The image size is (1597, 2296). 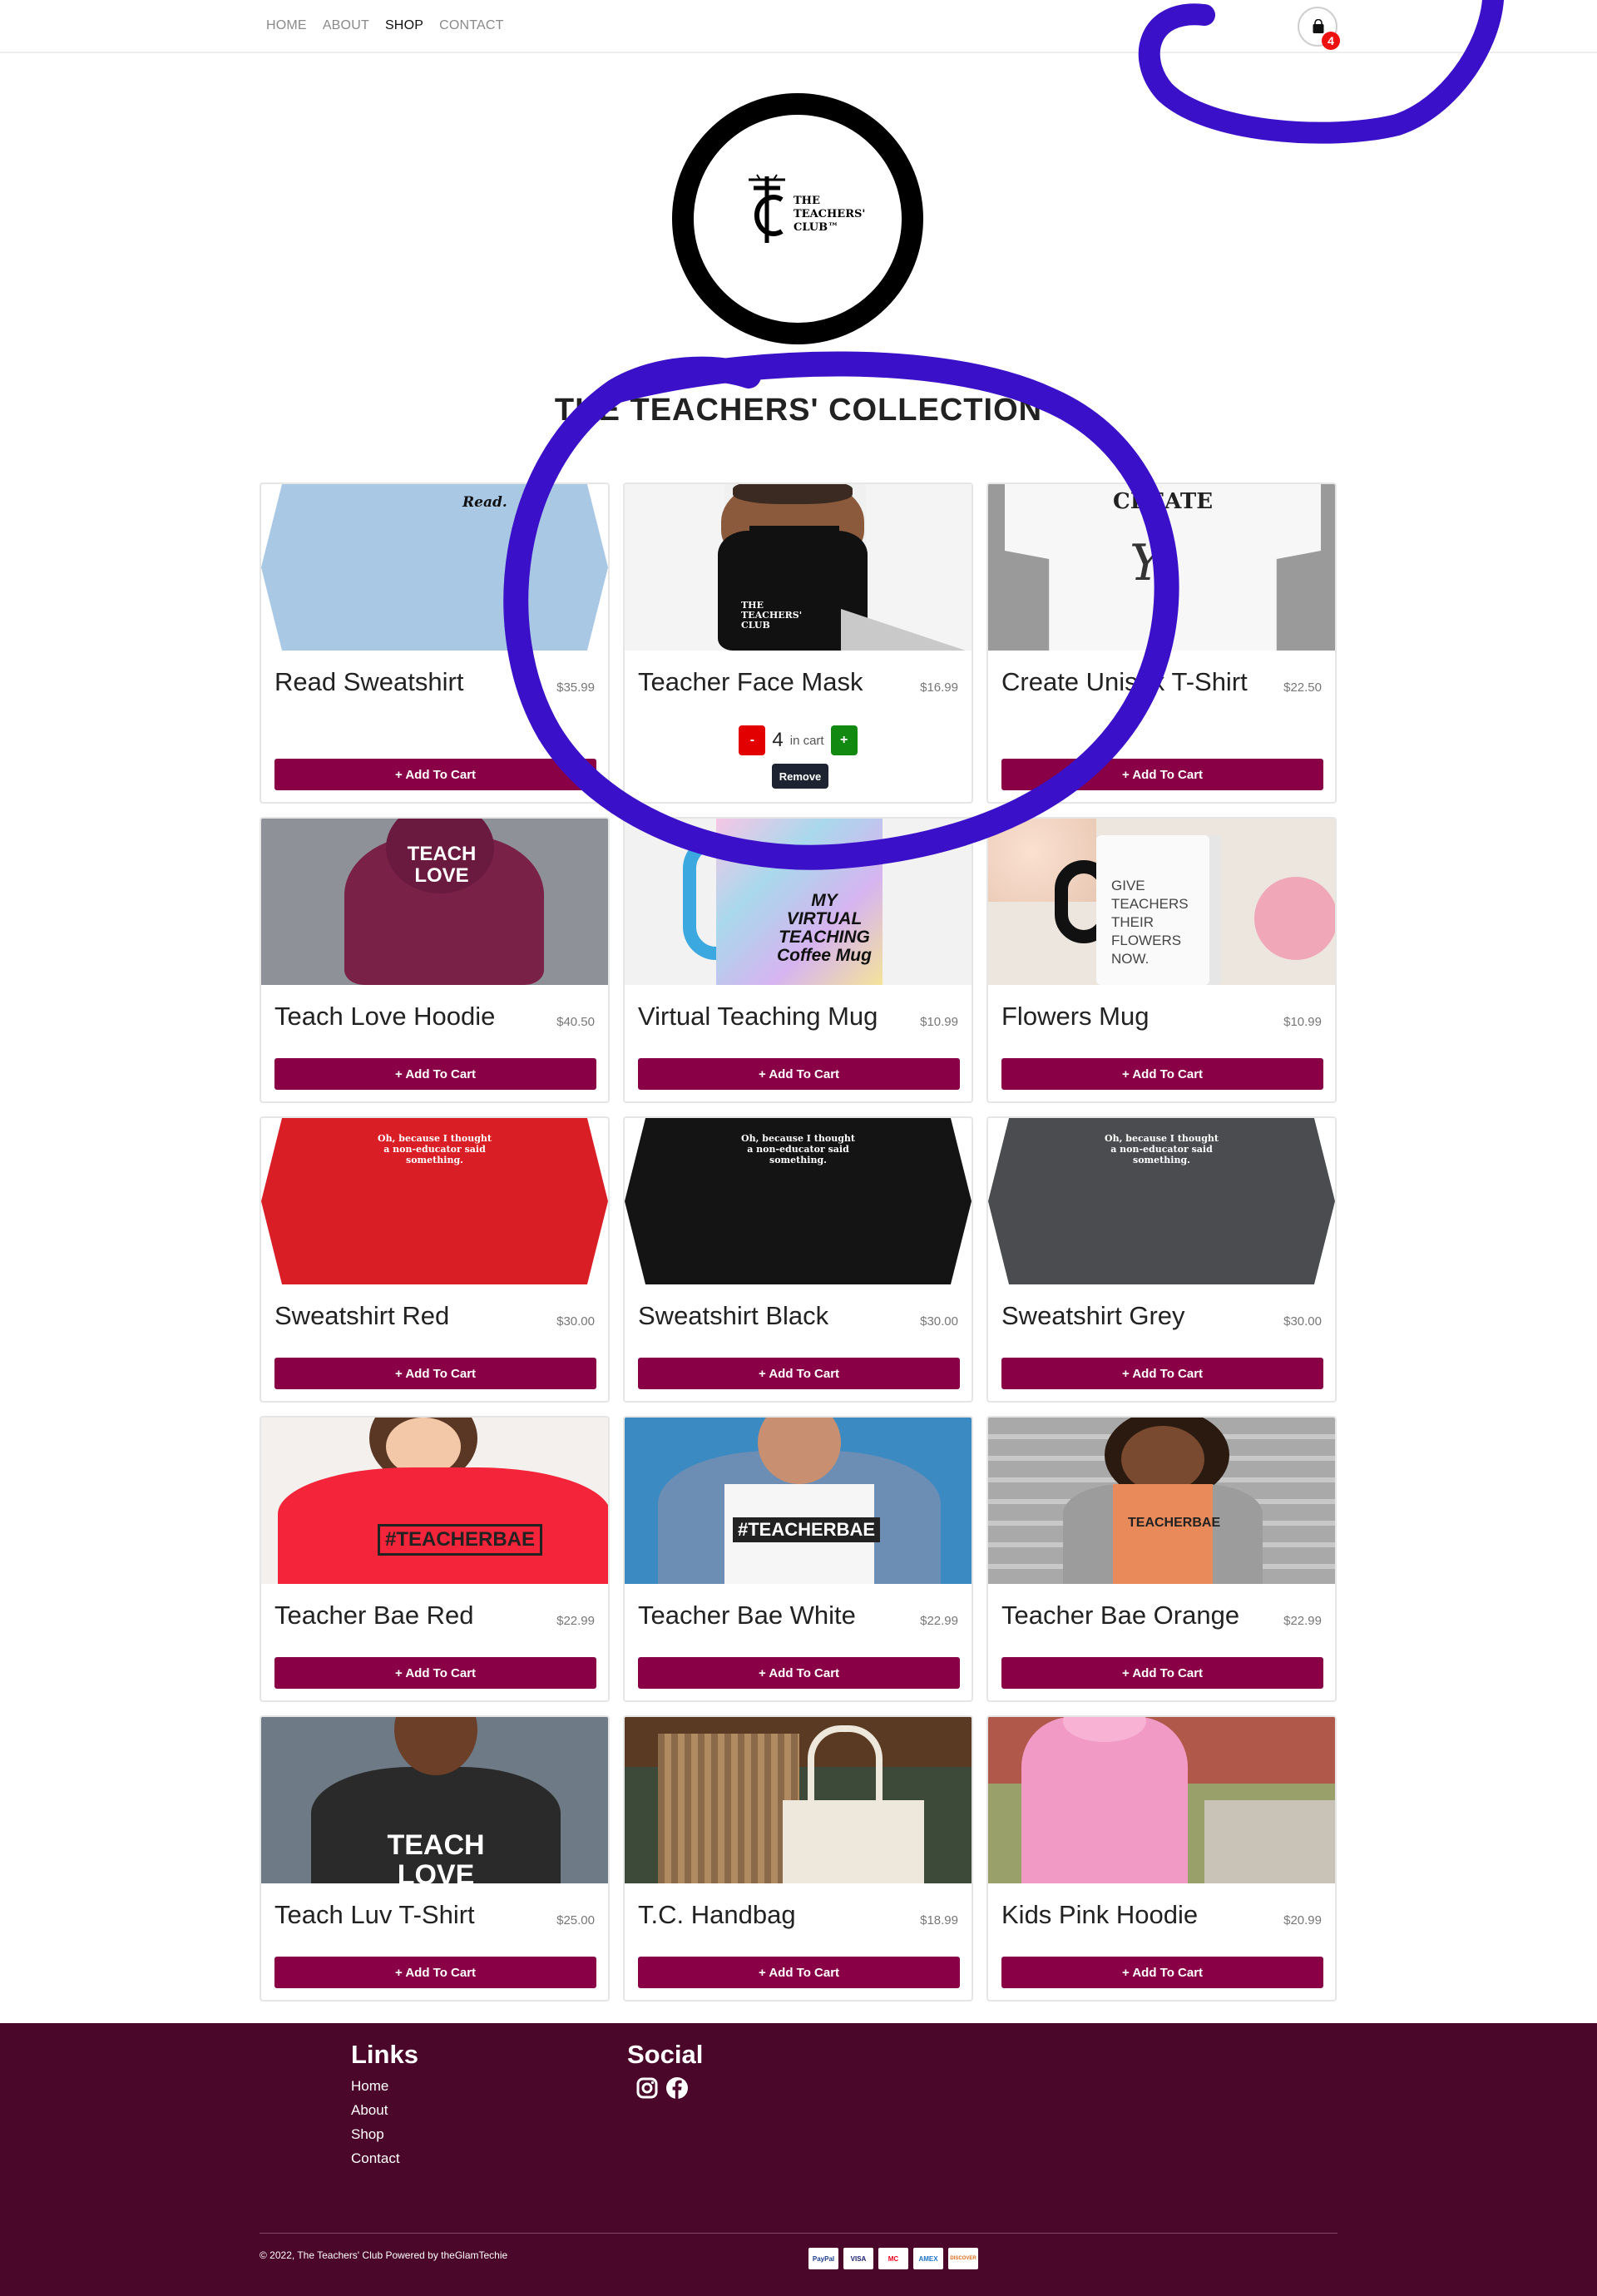 What do you see at coordinates (375, 2110) in the screenshot?
I see `footer-about-link: About` at bounding box center [375, 2110].